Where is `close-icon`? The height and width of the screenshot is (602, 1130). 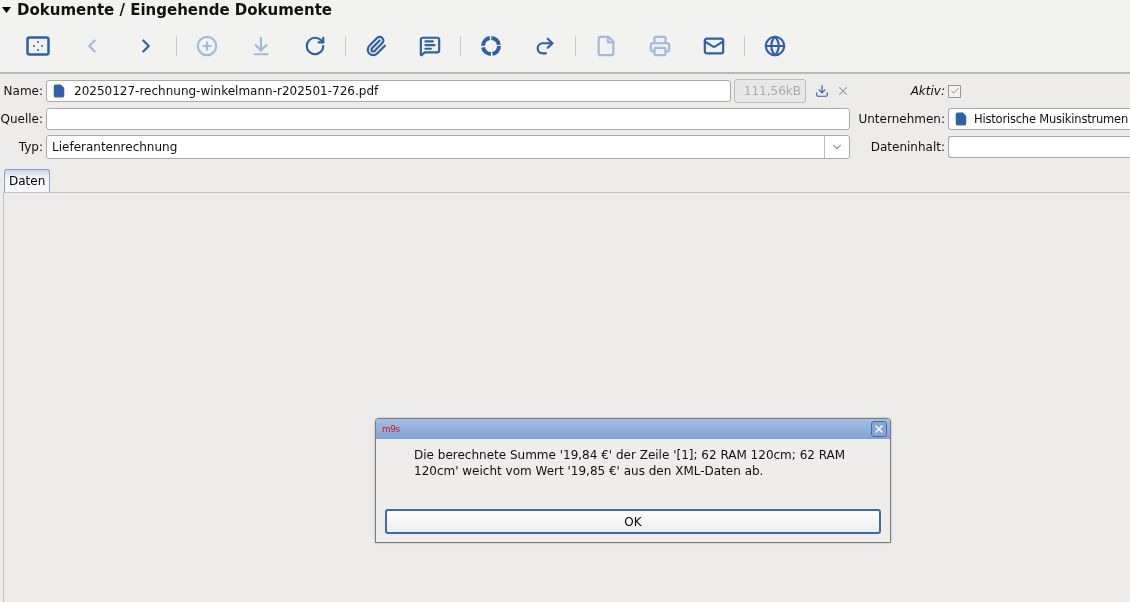
close-icon is located at coordinates (879, 429).